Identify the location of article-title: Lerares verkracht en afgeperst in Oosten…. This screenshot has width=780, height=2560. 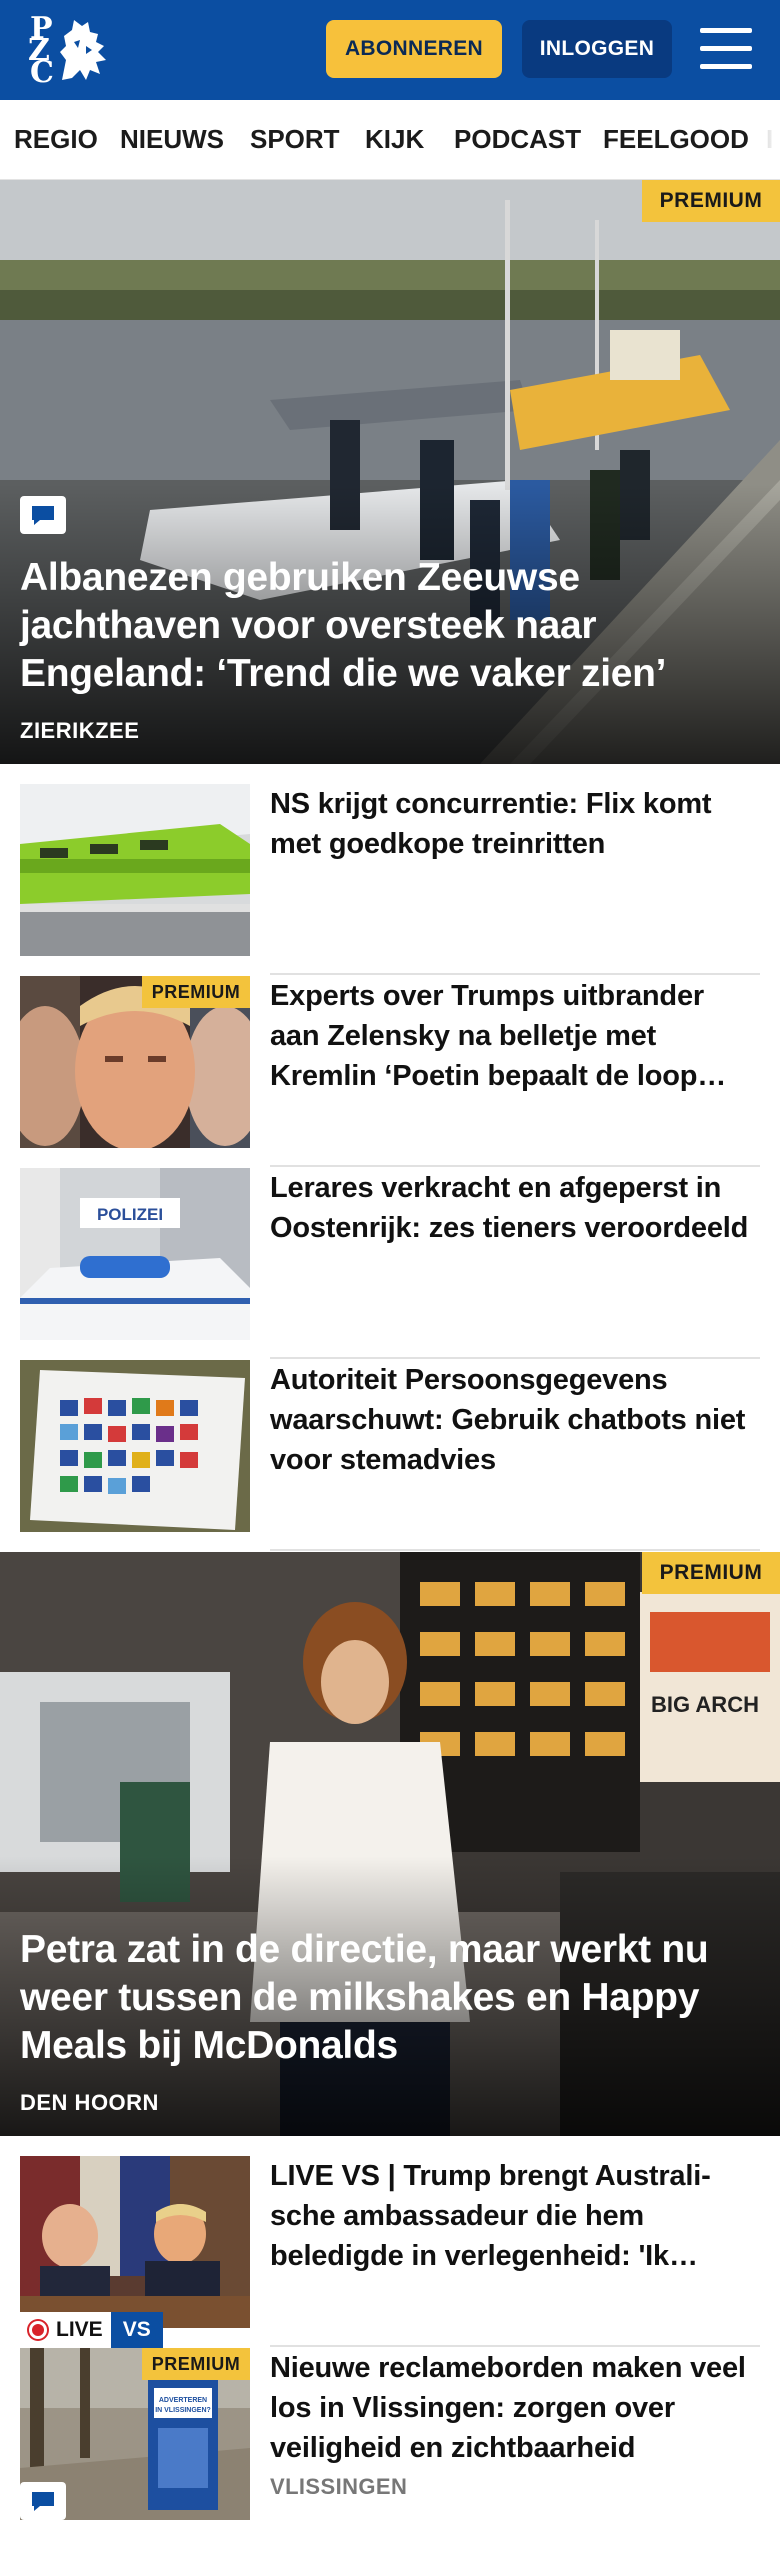
(515, 1208).